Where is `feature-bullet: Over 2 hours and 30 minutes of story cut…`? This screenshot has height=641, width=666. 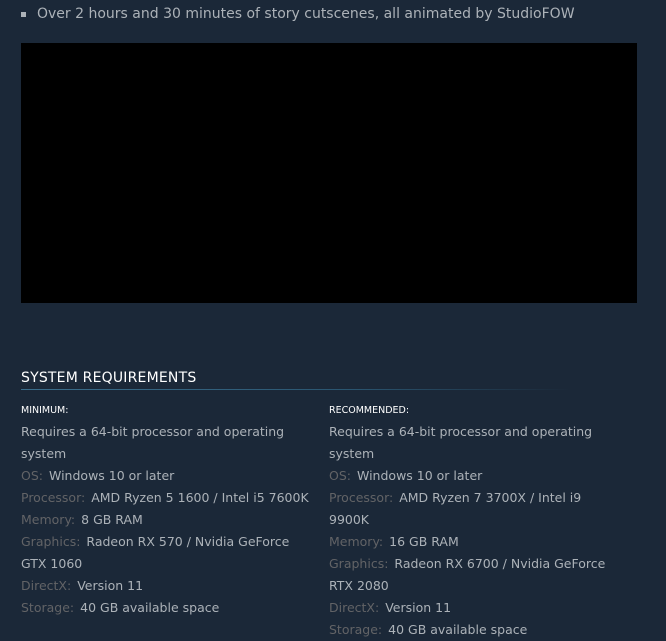 feature-bullet: Over 2 hours and 30 minutes of story cut… is located at coordinates (298, 14).